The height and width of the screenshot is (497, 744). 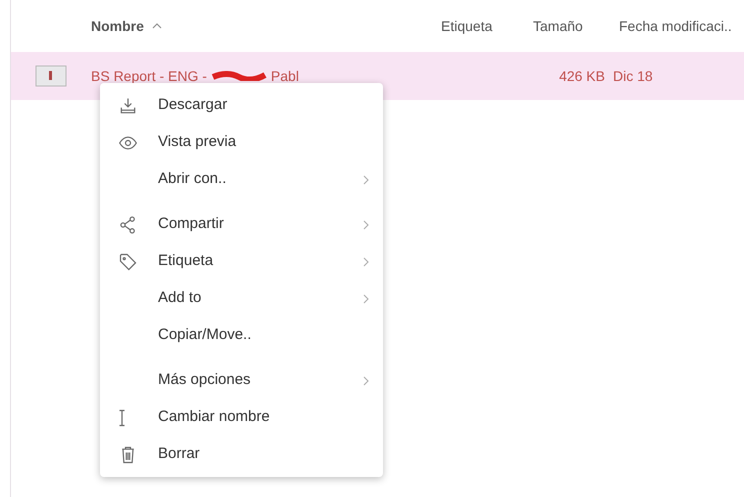 What do you see at coordinates (241, 142) in the screenshot?
I see `menu-item: Vista previa` at bounding box center [241, 142].